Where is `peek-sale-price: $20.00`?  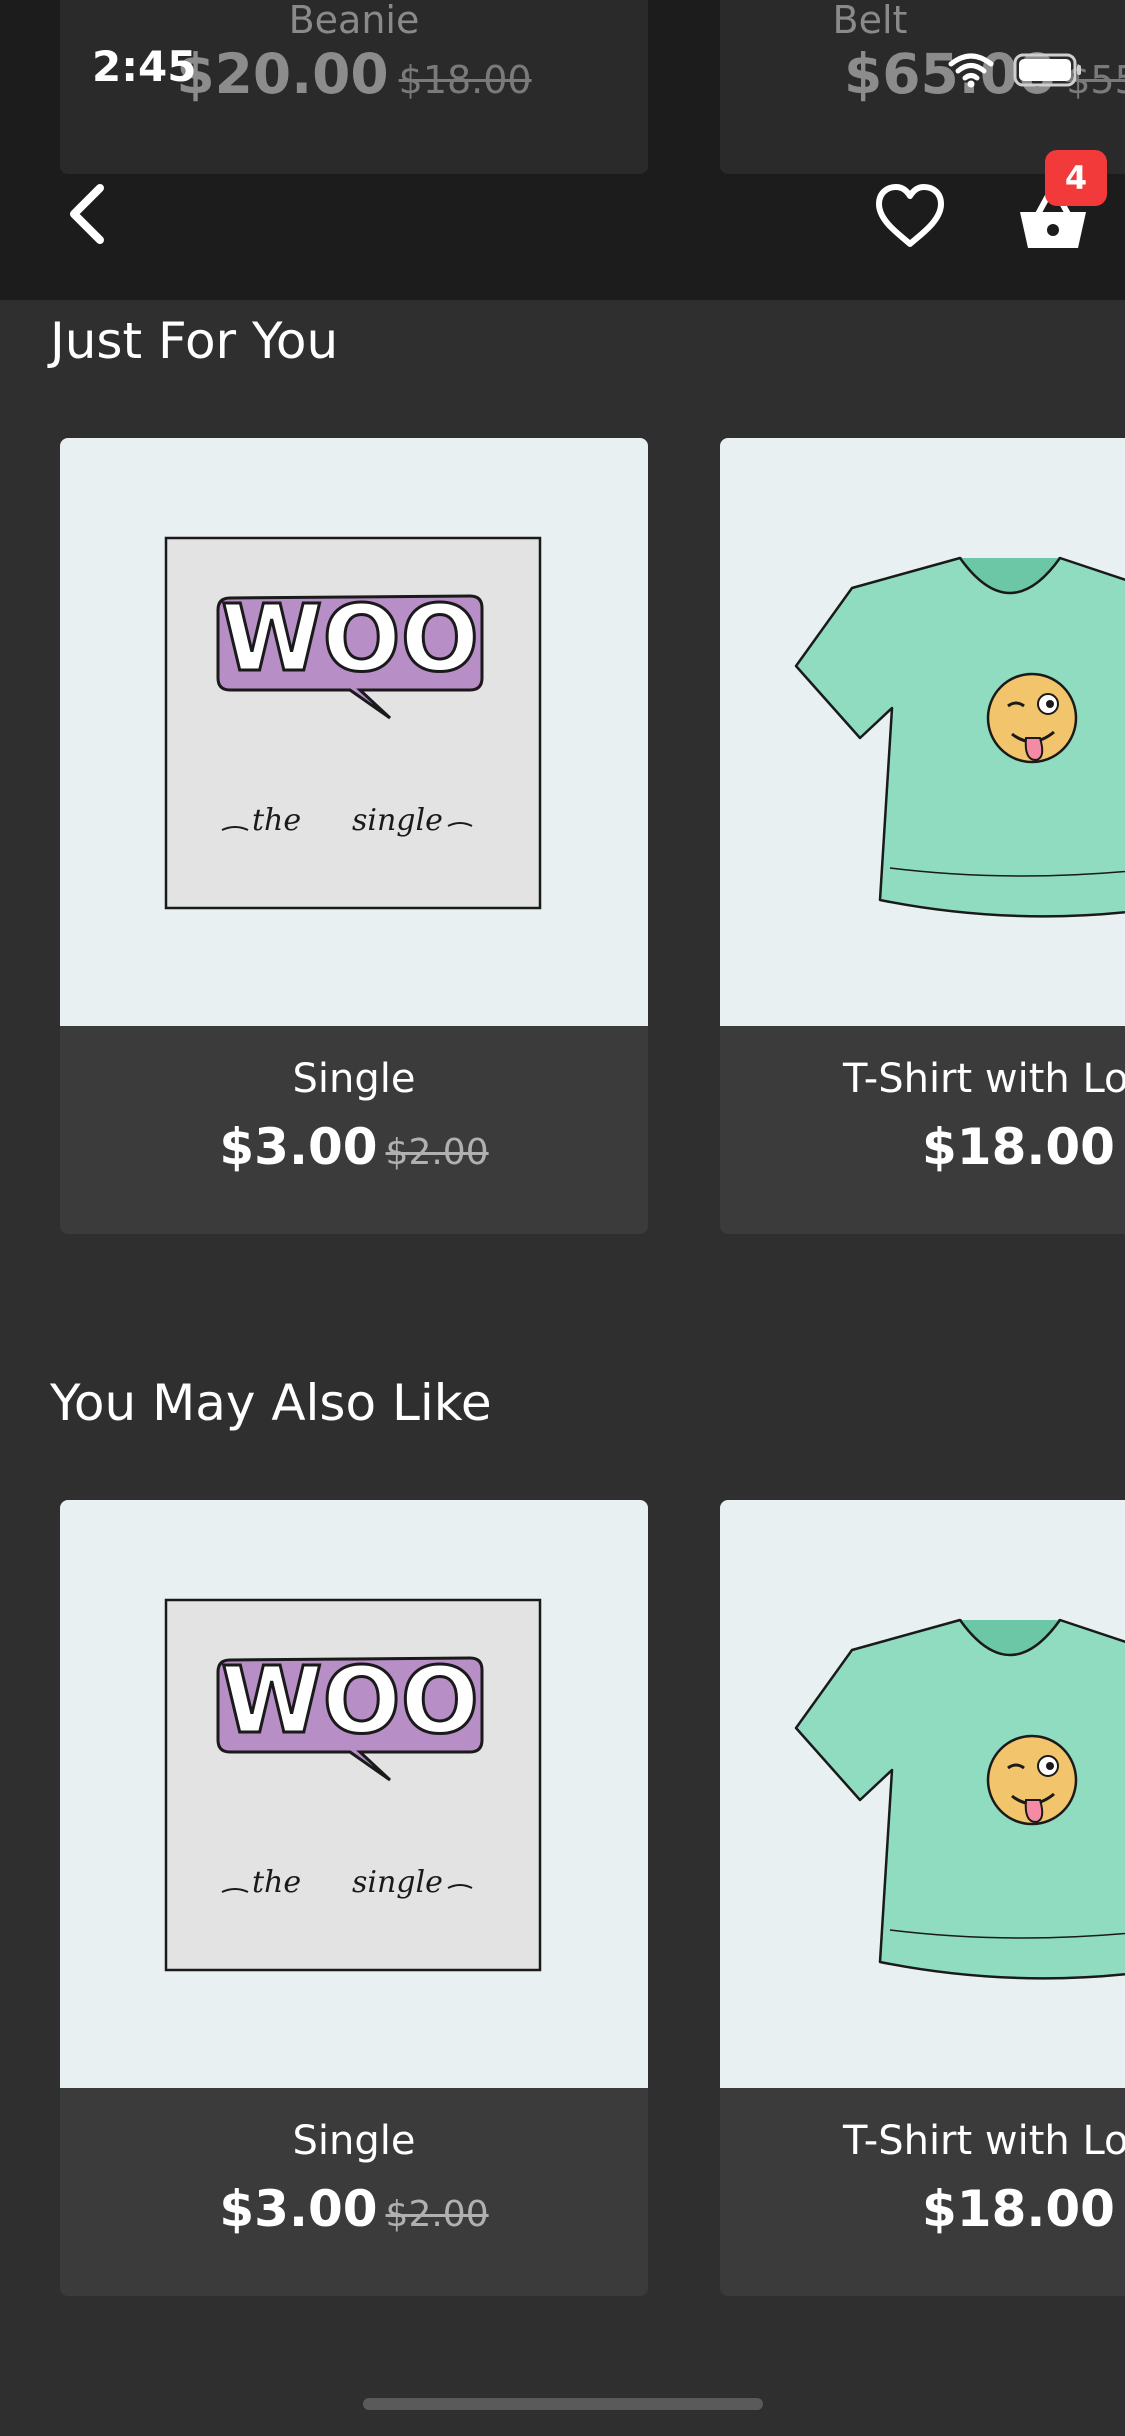
peek-sale-price: $20.00 is located at coordinates (282, 74).